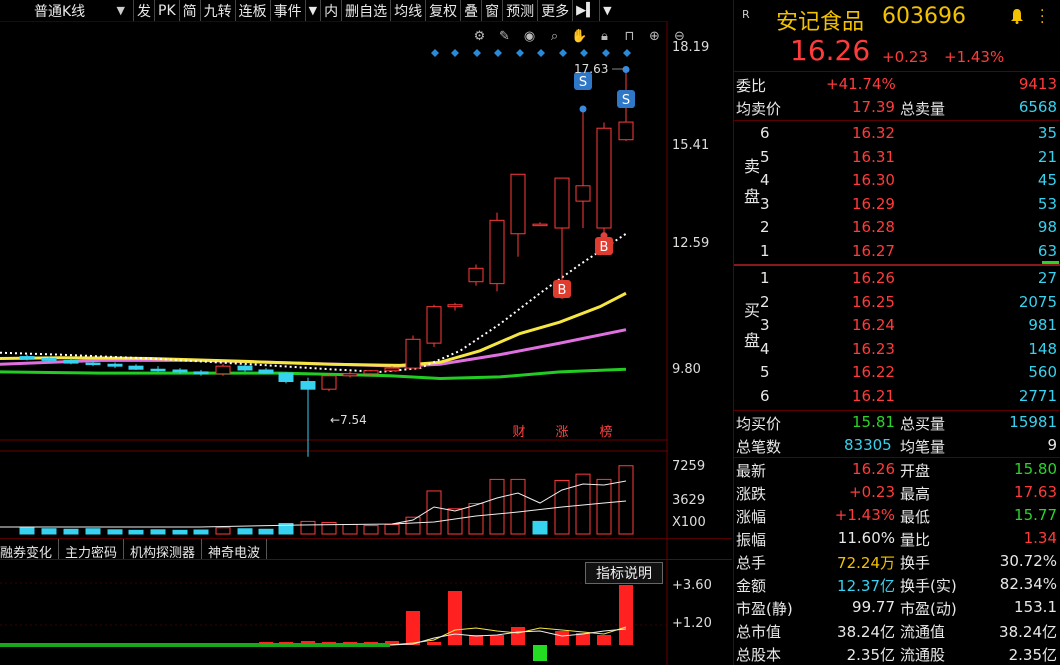  Describe the element at coordinates (1017, 16) in the screenshot. I see `bell-icon` at that location.